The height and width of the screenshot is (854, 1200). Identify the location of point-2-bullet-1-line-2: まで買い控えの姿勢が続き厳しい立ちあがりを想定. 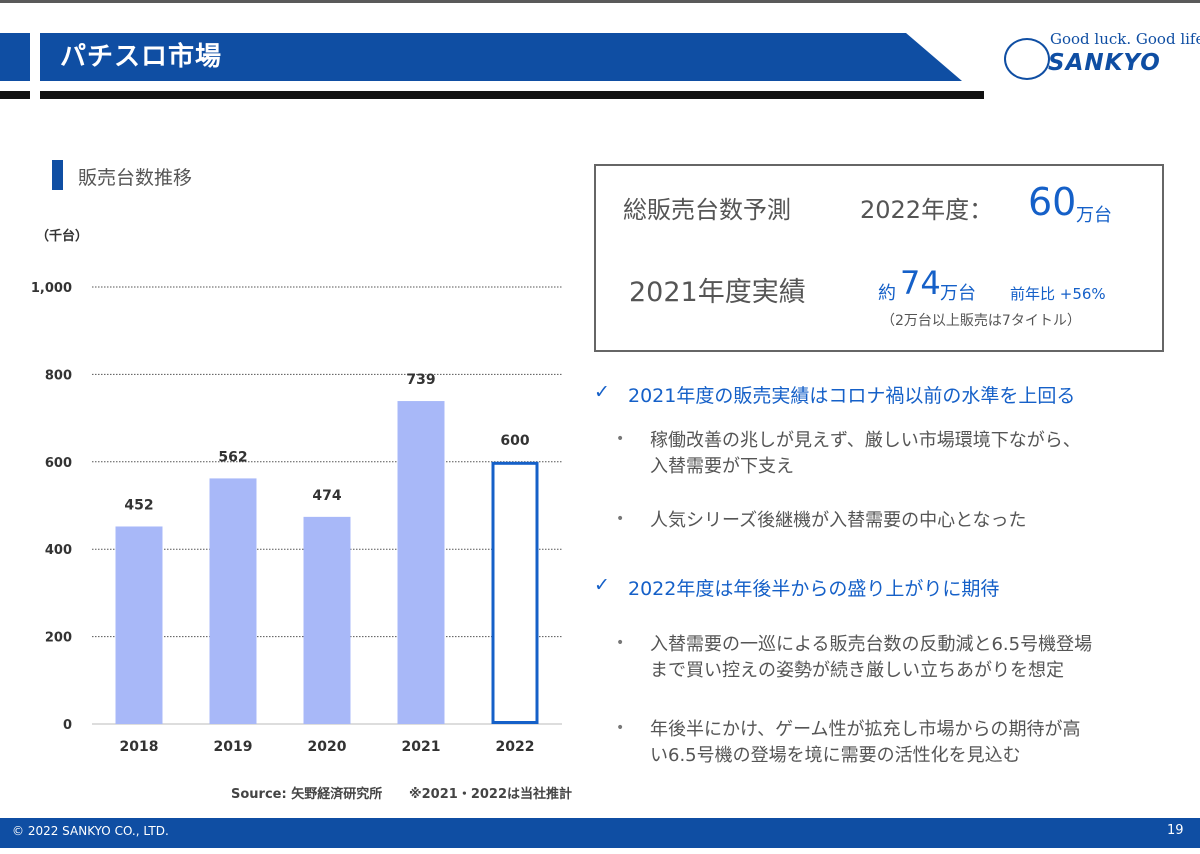
(857, 670).